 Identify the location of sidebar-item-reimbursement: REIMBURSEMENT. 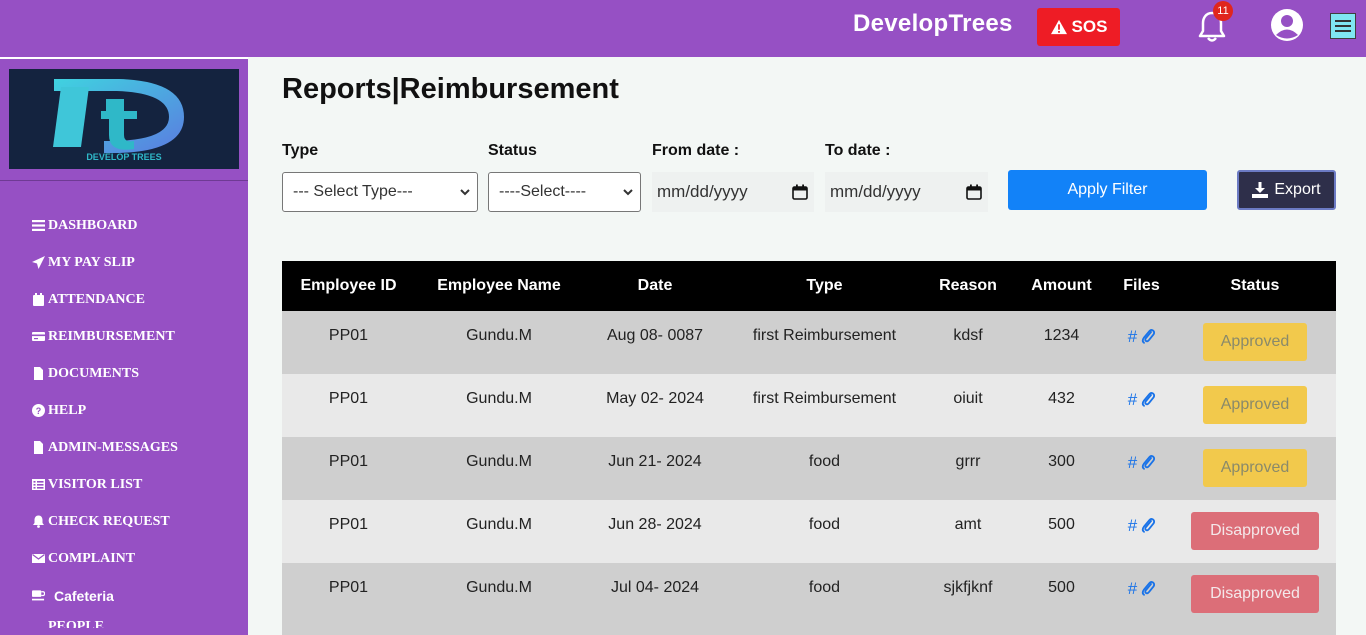
(104, 336).